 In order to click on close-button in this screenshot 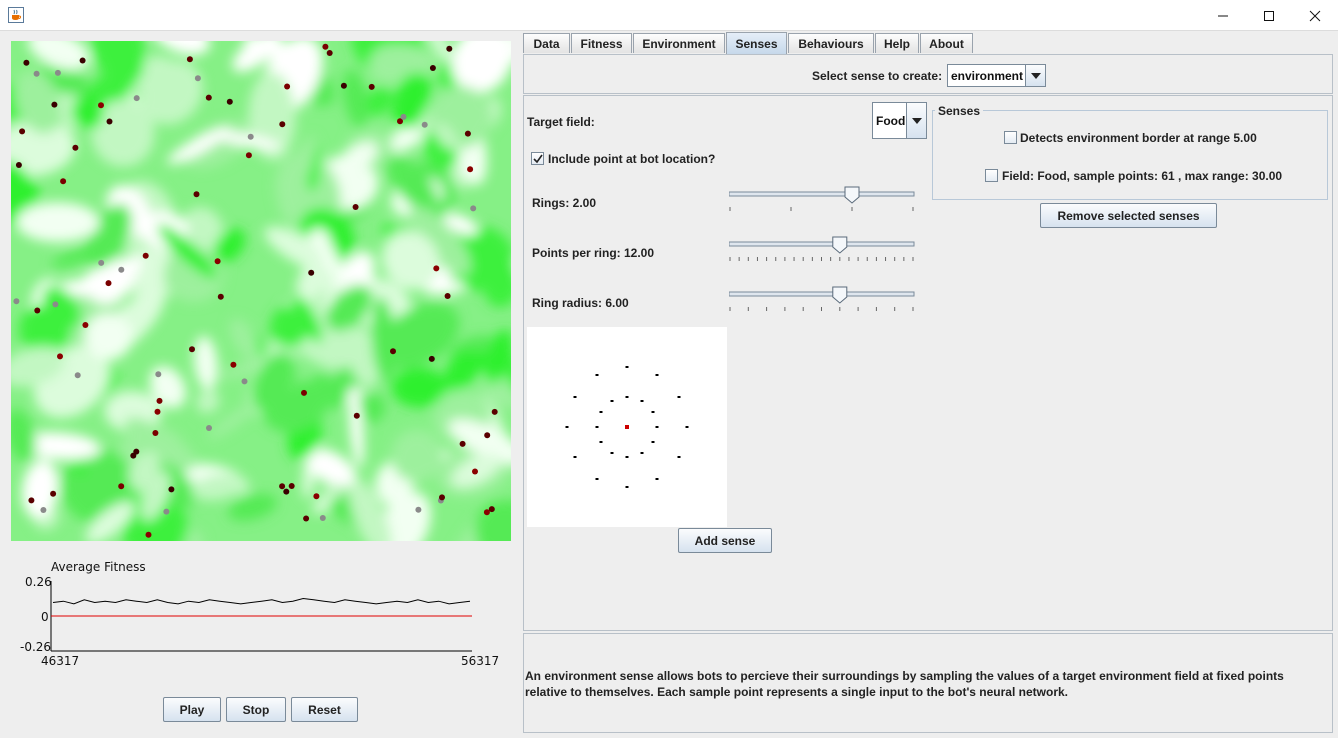, I will do `click(1315, 15)`.